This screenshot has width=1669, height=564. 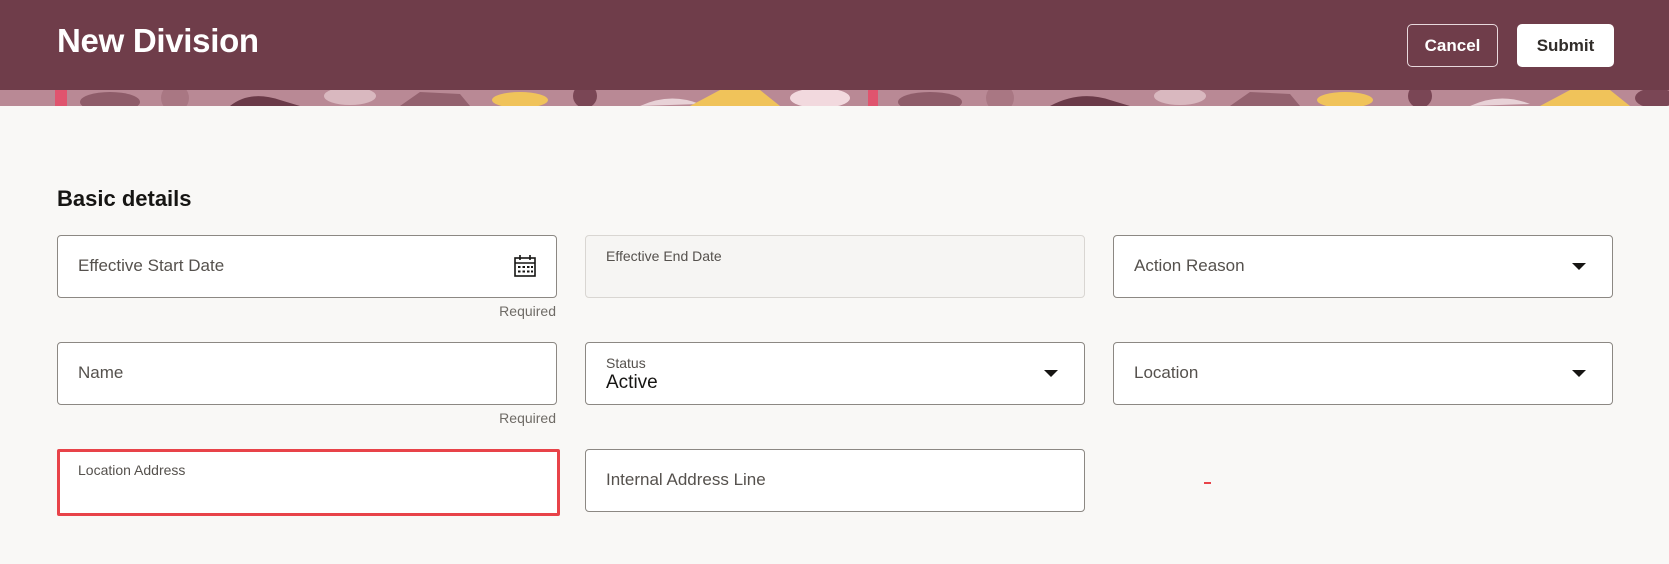 What do you see at coordinates (835, 373) in the screenshot?
I see `status-select: Status Active` at bounding box center [835, 373].